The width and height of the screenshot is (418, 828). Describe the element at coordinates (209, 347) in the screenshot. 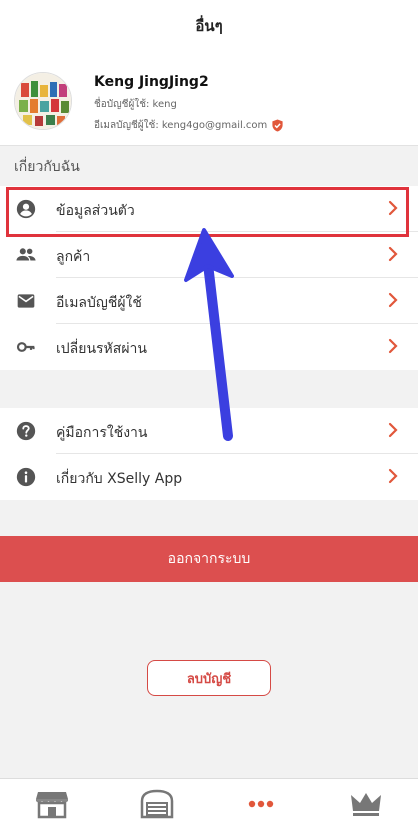

I see `menu-item-change-password: เปลี่ยนรหัสผ่าน` at that location.